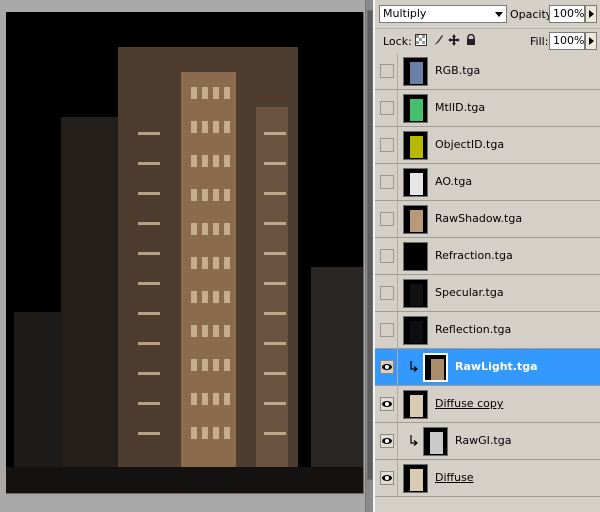 Image resolution: width=600 pixels, height=512 pixels. I want to click on building-back-wing, so click(91, 292).